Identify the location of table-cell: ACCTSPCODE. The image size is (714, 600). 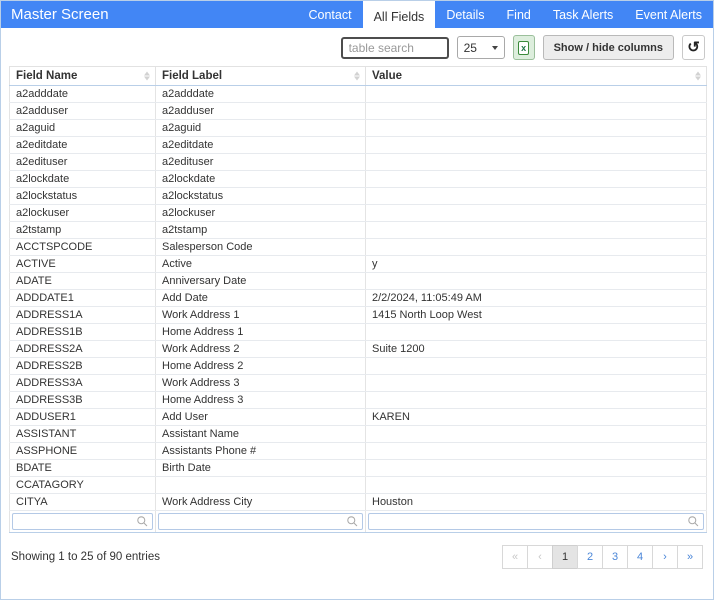
(82, 247).